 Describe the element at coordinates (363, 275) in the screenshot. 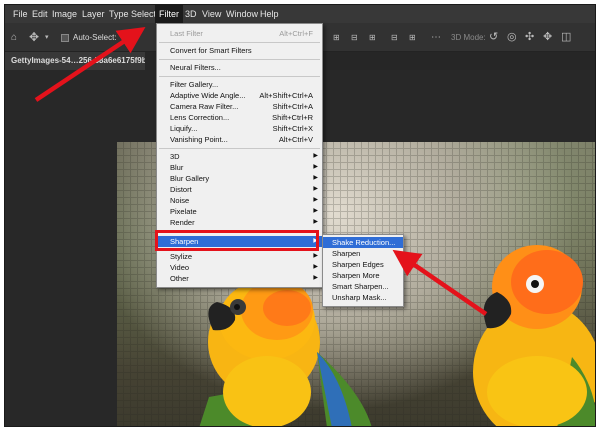

I see `submenu-item-sharpen-more: Sharpen More` at that location.